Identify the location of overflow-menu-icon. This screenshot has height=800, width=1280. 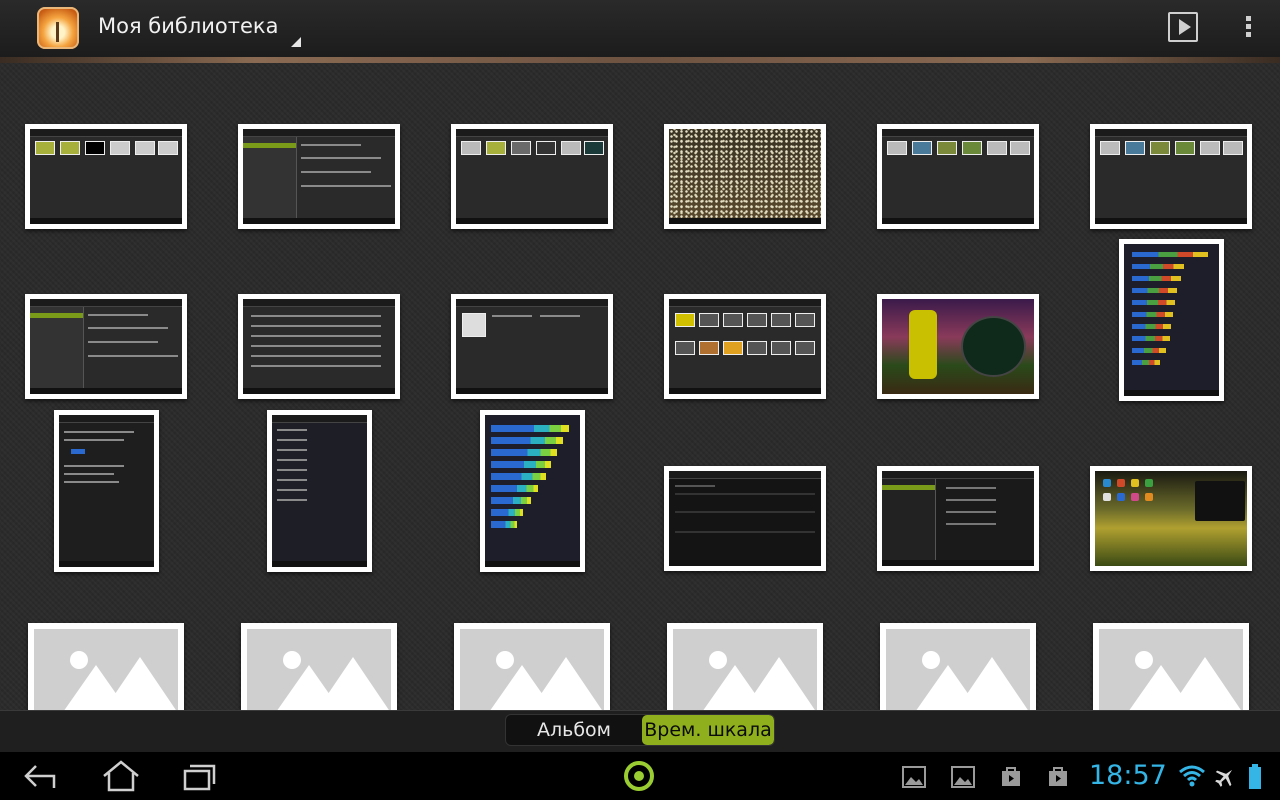
(1248, 28).